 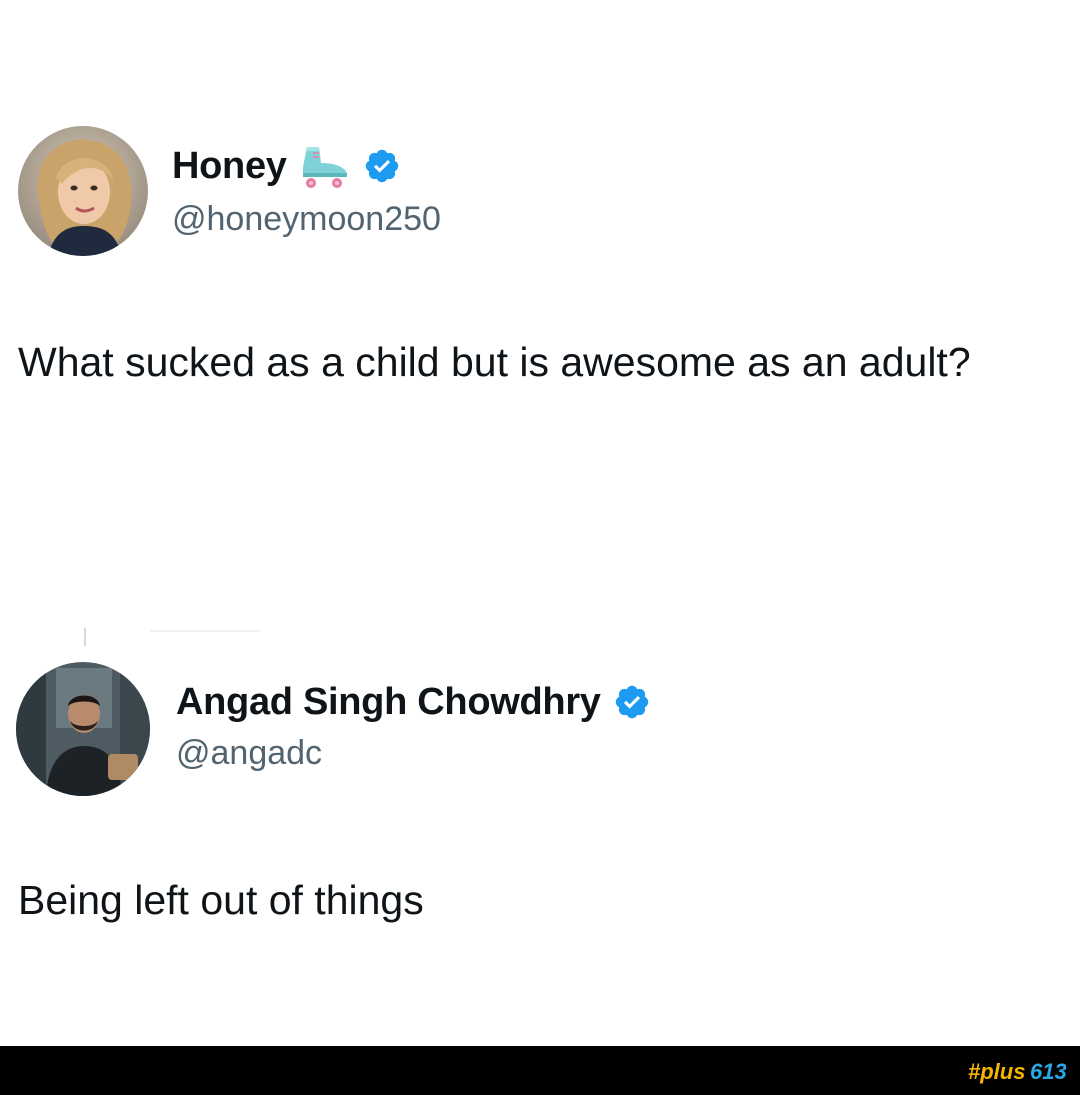 What do you see at coordinates (388, 702) in the screenshot?
I see `display-name: Angad Singh Chowdhry` at bounding box center [388, 702].